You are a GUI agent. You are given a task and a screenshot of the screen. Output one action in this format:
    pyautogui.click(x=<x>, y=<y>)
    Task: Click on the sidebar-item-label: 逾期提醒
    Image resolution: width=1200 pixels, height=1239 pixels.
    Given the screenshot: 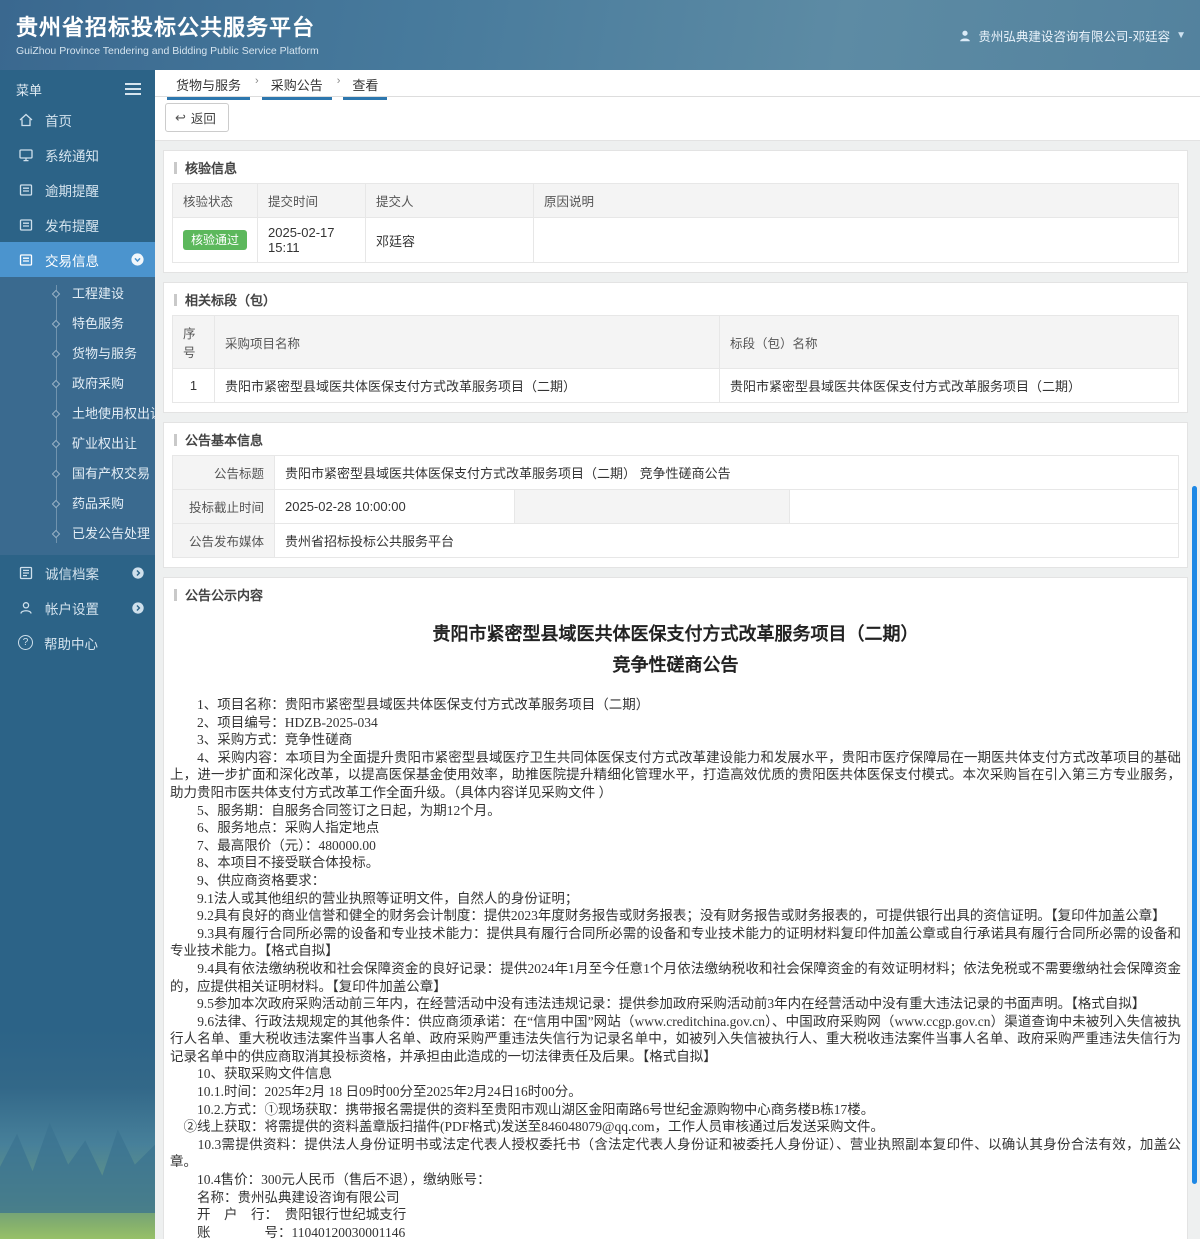 What is the action you would take?
    pyautogui.click(x=72, y=191)
    